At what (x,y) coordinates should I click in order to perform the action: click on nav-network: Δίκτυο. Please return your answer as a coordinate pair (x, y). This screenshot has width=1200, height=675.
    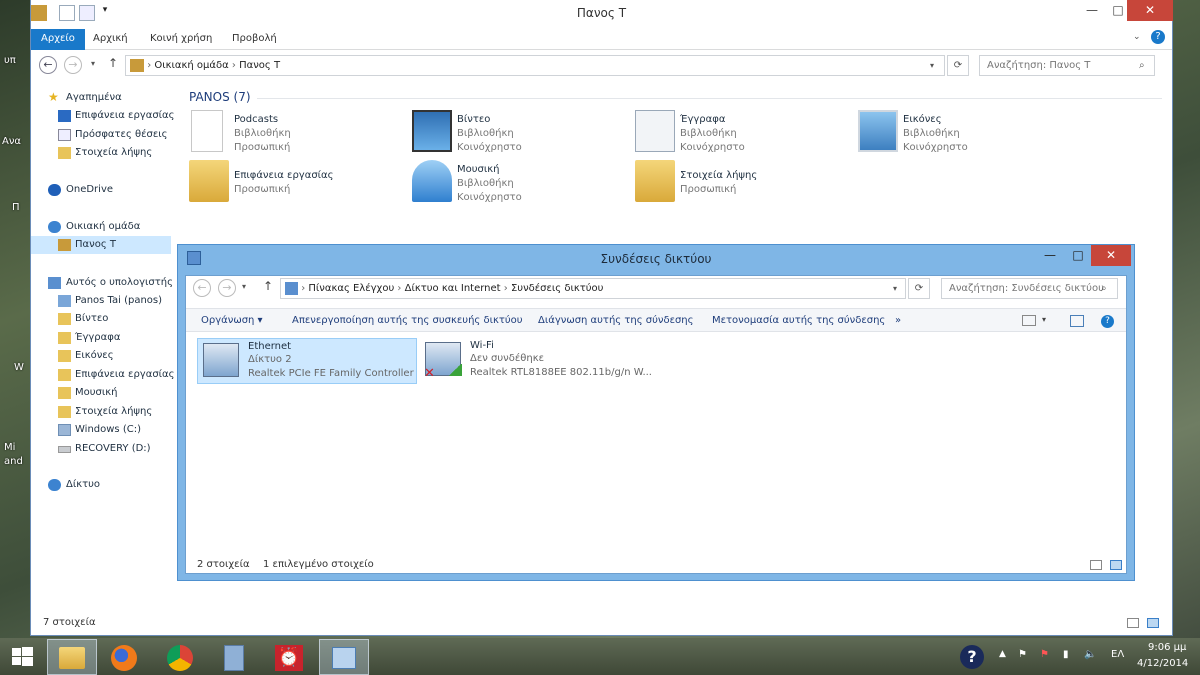
    Looking at the image, I should click on (101, 485).